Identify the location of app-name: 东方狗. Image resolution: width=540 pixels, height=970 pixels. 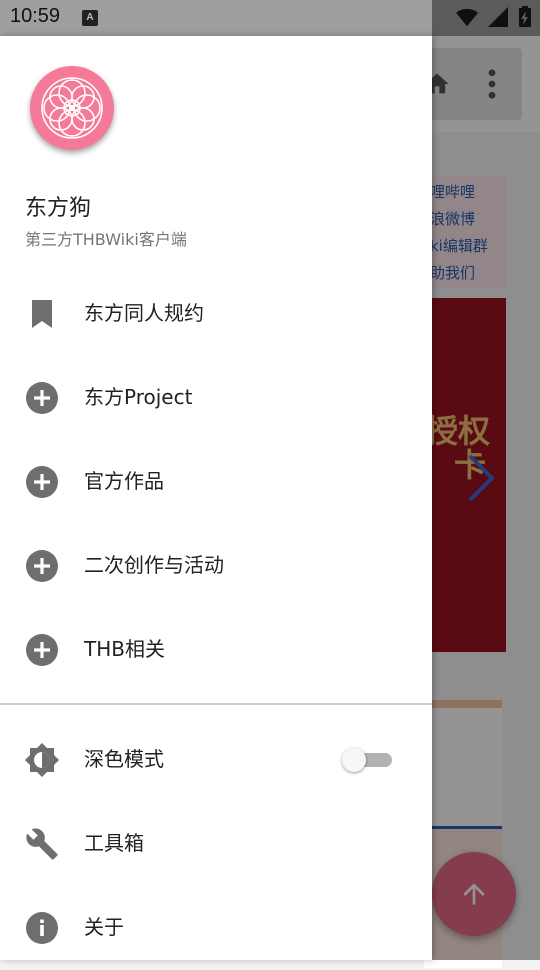
(58, 208).